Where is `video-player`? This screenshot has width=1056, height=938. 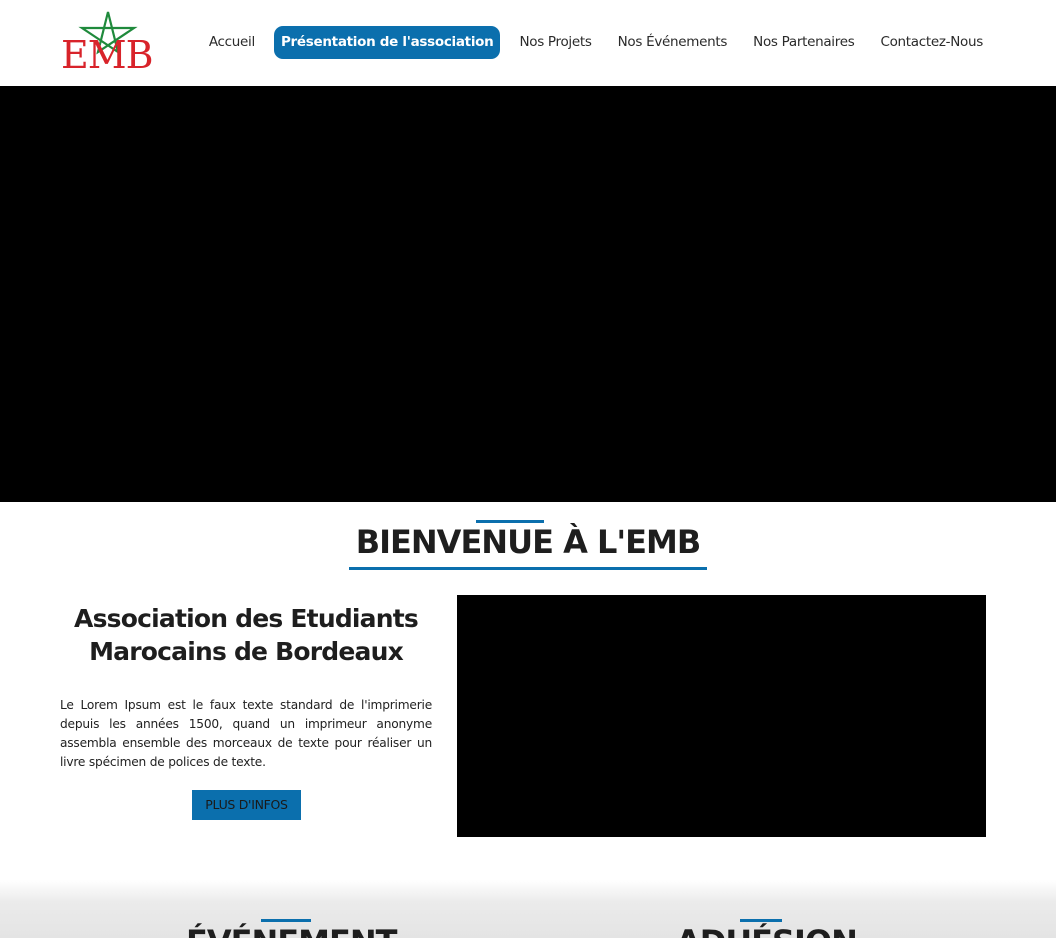 video-player is located at coordinates (721, 716).